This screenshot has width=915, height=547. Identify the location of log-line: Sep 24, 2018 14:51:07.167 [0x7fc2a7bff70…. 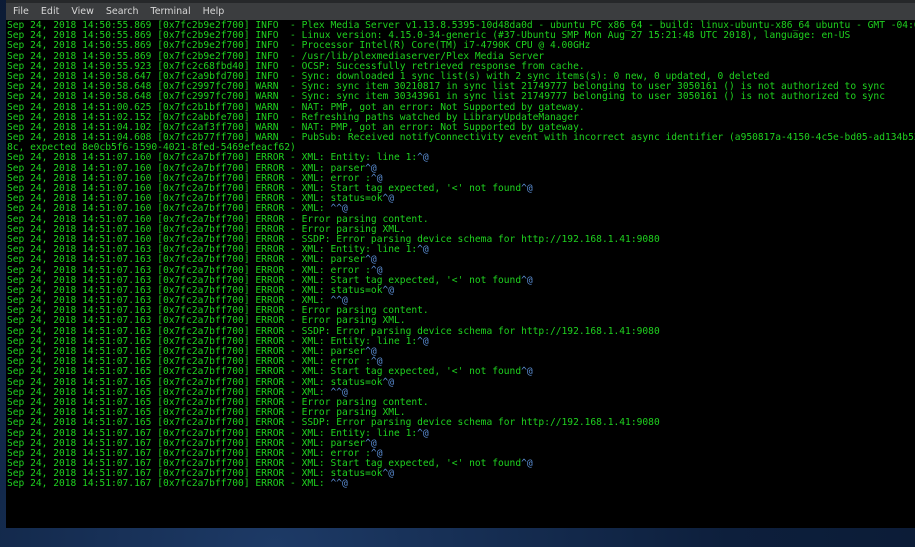
(177, 484).